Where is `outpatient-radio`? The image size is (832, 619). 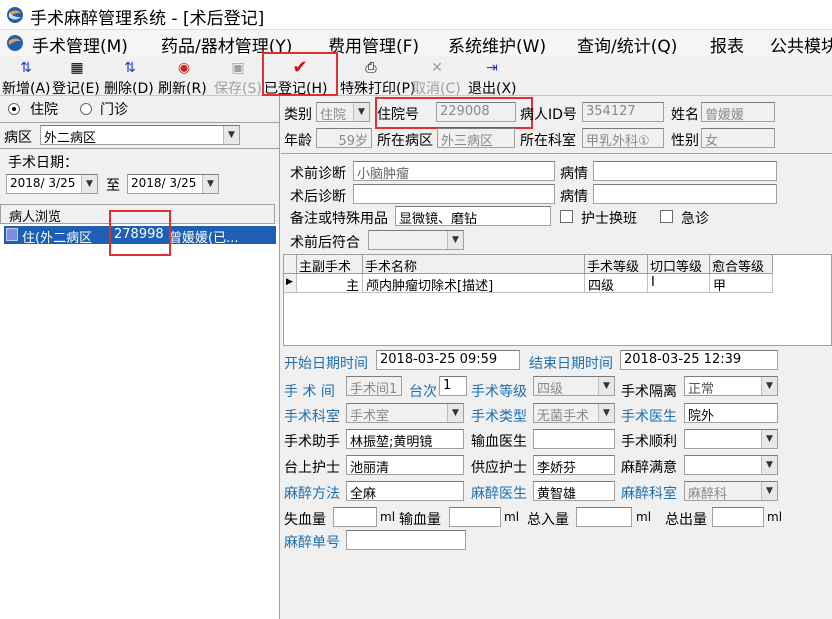
outpatient-radio is located at coordinates (86, 109).